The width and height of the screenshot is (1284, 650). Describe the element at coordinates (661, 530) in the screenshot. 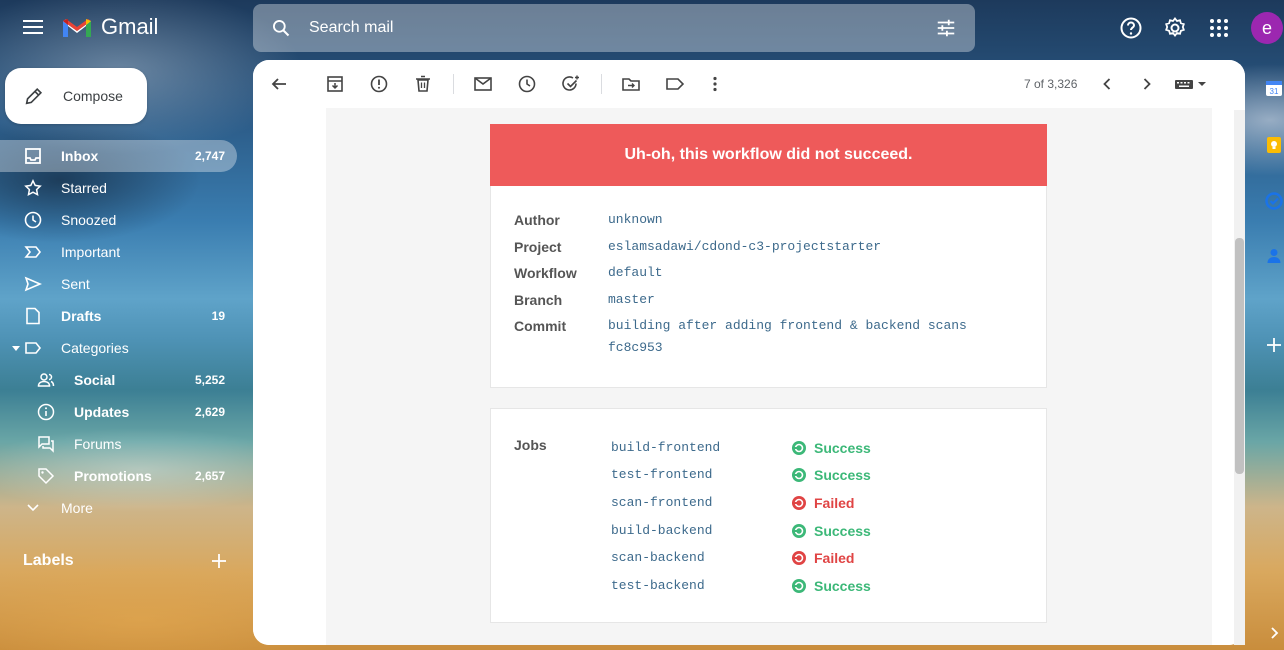

I see `job-name-link: build-backend` at that location.